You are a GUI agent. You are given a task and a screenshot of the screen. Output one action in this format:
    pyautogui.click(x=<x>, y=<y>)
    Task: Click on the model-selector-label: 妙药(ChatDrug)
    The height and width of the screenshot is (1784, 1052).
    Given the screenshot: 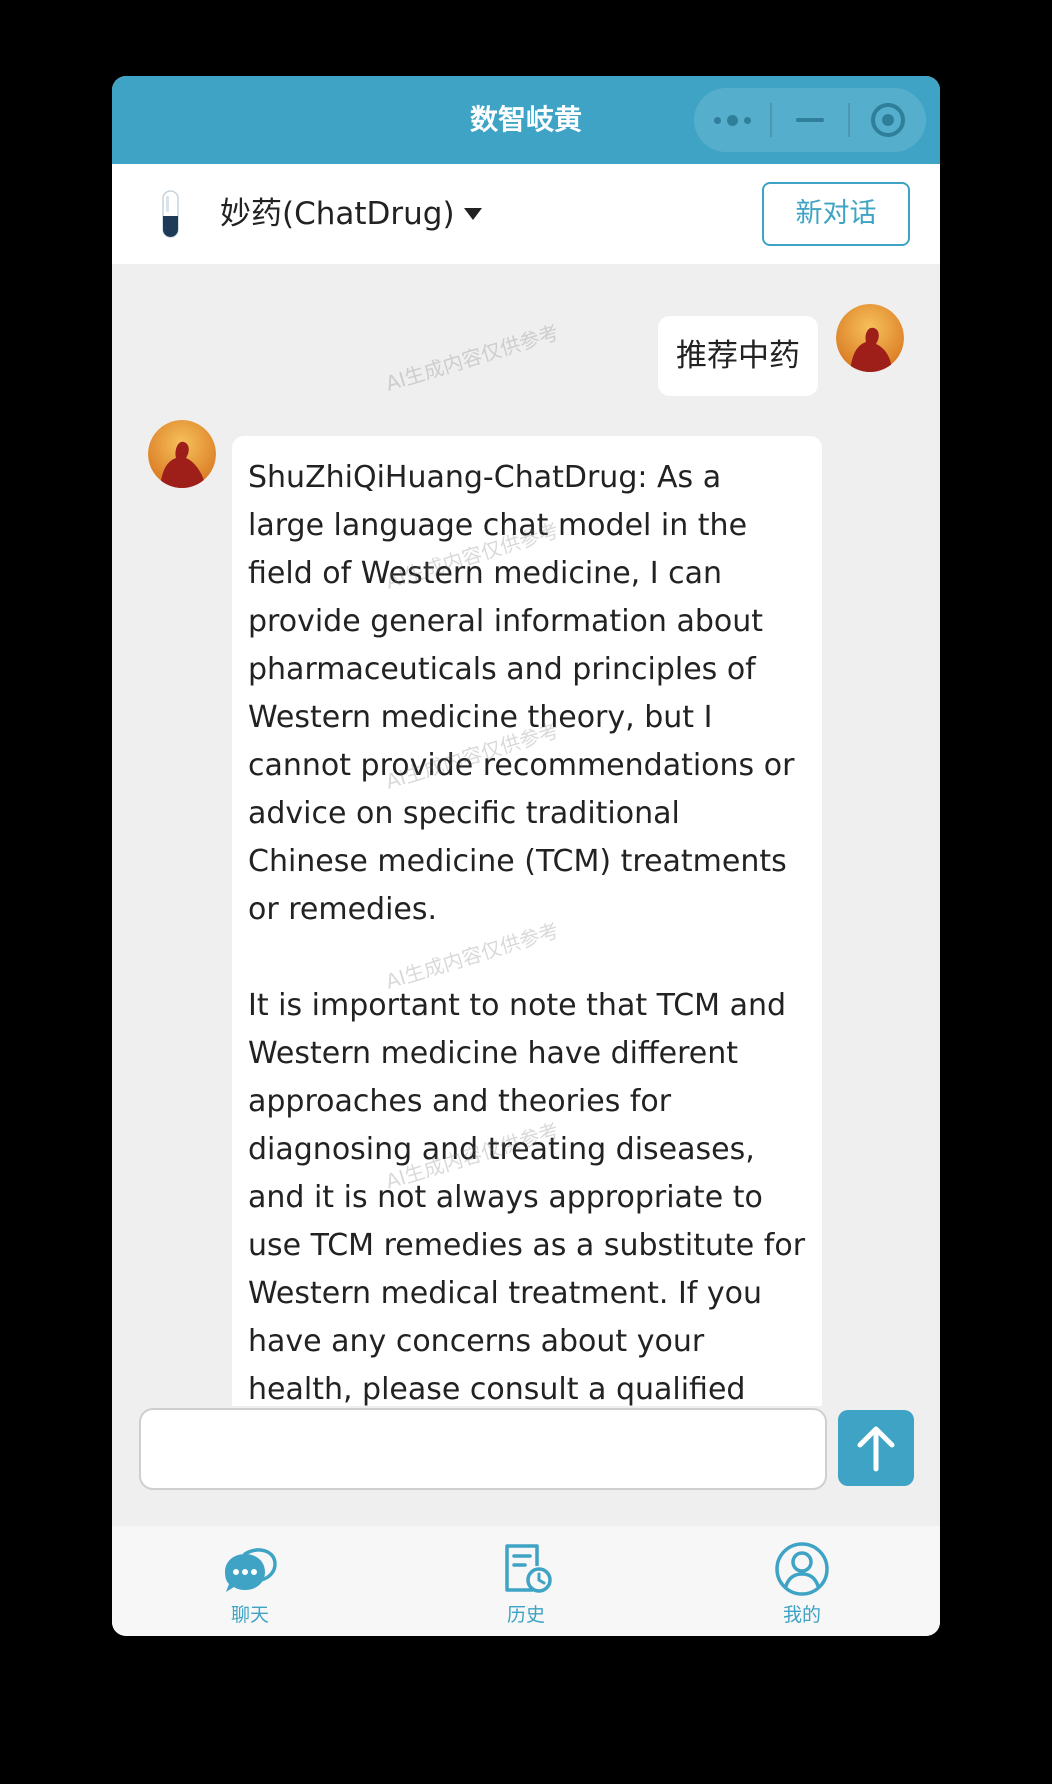 What is the action you would take?
    pyautogui.click(x=337, y=214)
    